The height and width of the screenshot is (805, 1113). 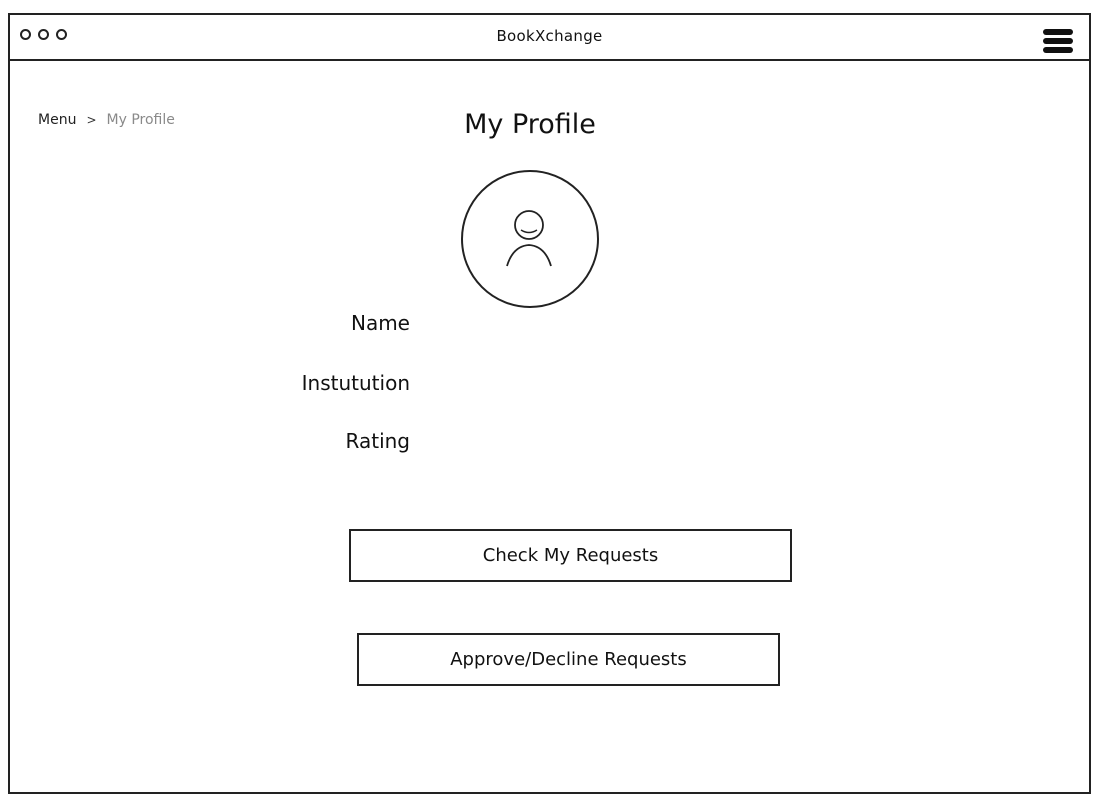 I want to click on breadcrumb-menu-link: Menu, so click(x=57, y=120).